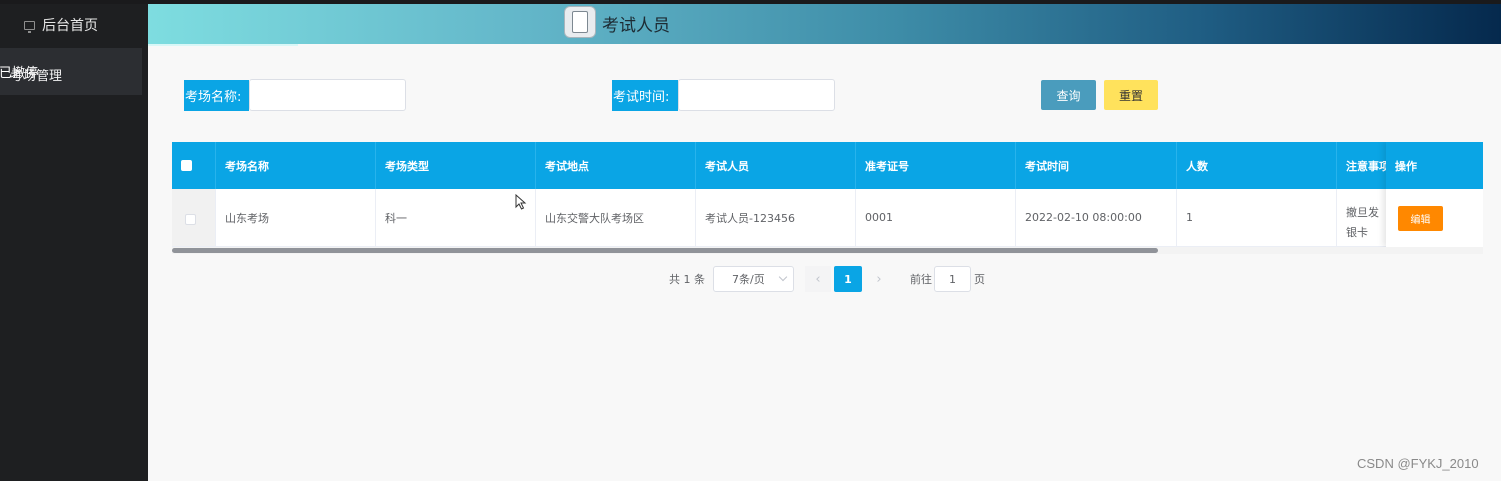 The width and height of the screenshot is (1501, 481). What do you see at coordinates (1257, 165) in the screenshot?
I see `column-header: 人数` at bounding box center [1257, 165].